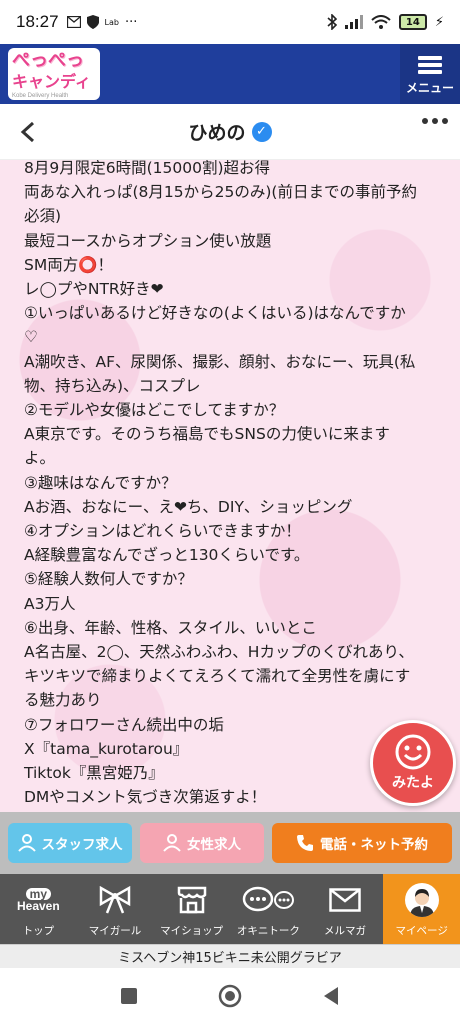 Image resolution: width=460 pixels, height=1024 pixels. Describe the element at coordinates (37, 21) in the screenshot. I see `status-time: 18:27` at that location.